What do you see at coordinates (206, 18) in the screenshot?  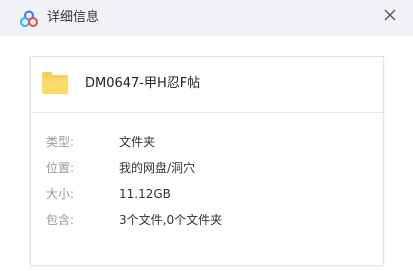 I see `title-bar: 详细信息` at bounding box center [206, 18].